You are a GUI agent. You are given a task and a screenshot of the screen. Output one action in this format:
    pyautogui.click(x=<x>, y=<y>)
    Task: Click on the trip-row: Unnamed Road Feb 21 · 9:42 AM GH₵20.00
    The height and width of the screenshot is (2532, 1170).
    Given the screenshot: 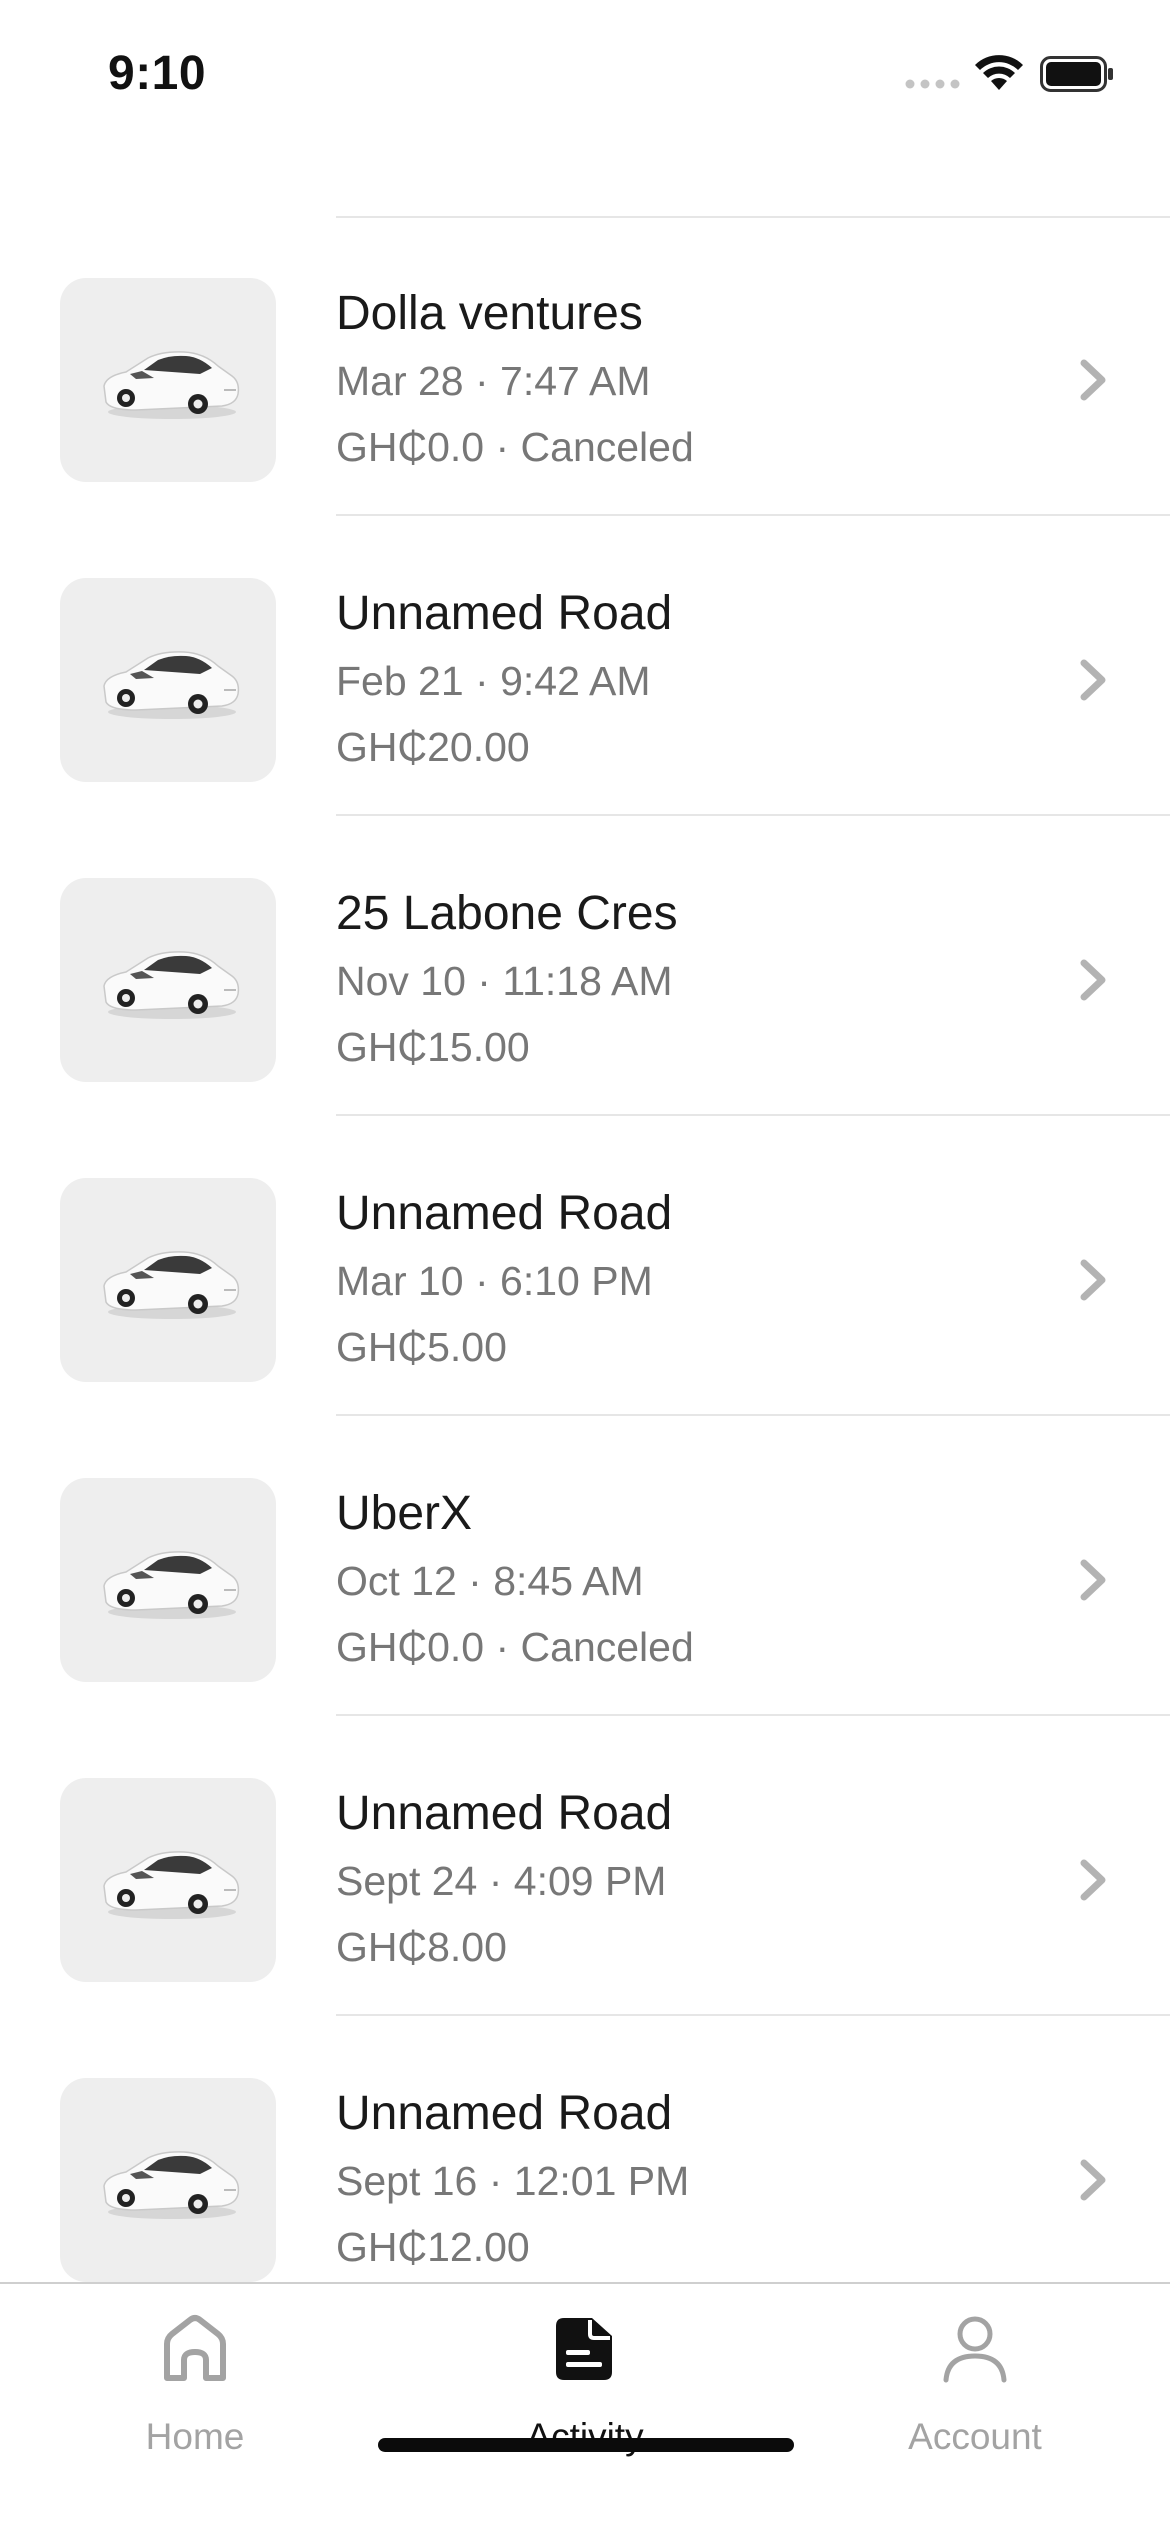 What is the action you would take?
    pyautogui.click(x=585, y=666)
    